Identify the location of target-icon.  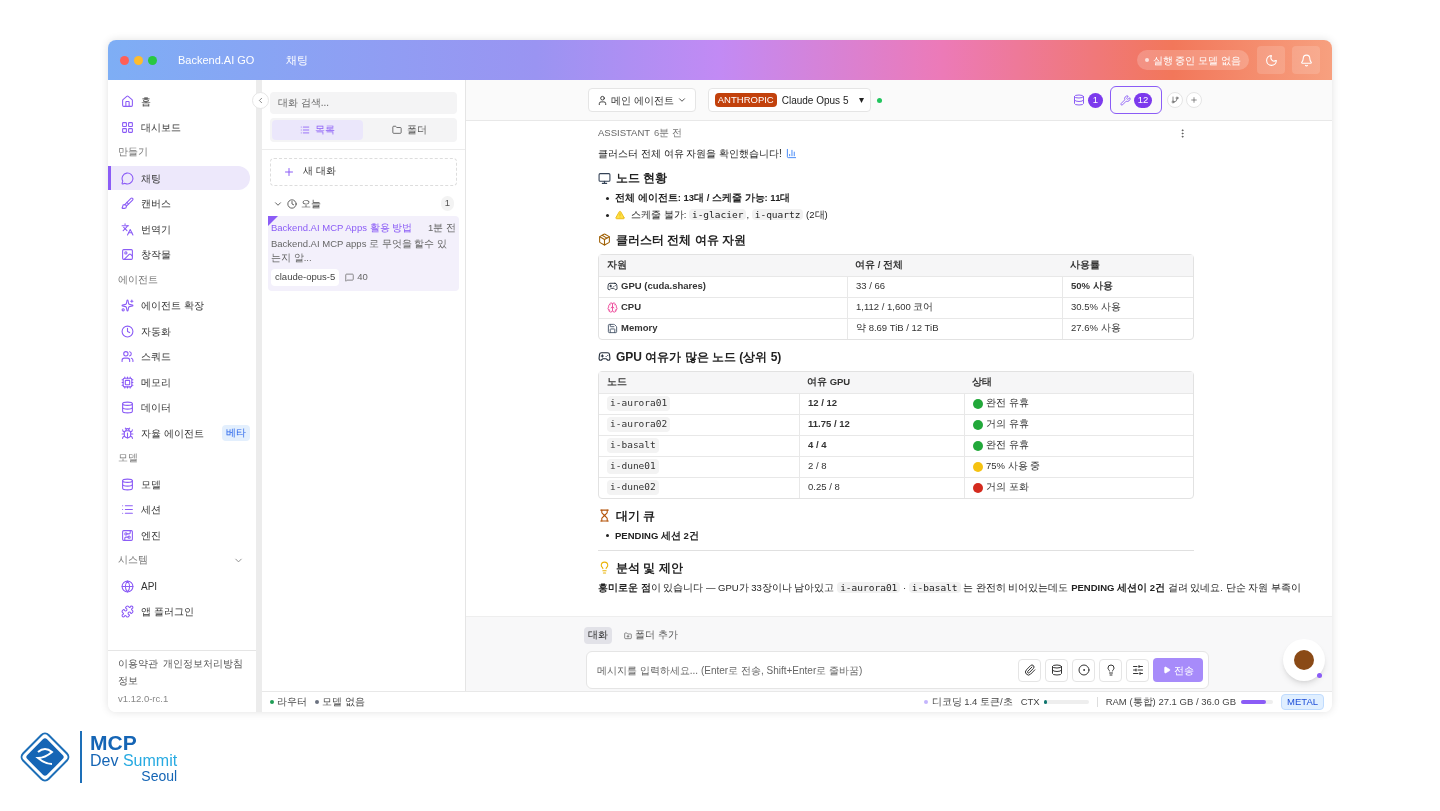
(1083, 670).